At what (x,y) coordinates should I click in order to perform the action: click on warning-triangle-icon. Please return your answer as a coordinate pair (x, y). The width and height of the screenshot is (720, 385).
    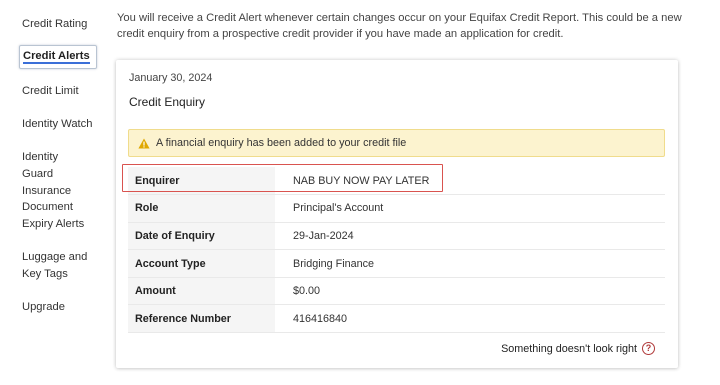
    Looking at the image, I should click on (144, 143).